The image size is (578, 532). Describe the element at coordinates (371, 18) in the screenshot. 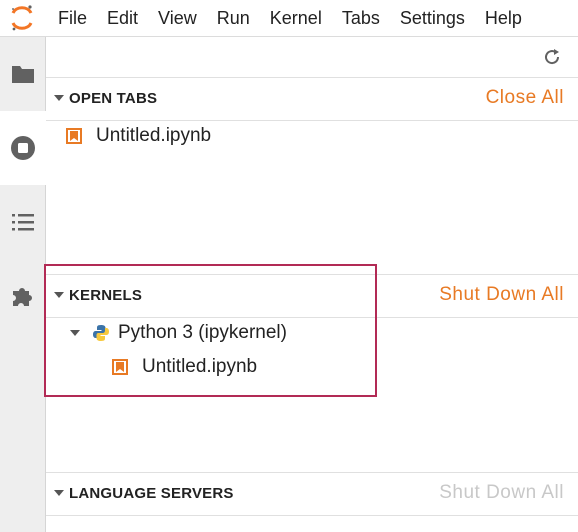

I see `menu-tabs: Tabs` at that location.